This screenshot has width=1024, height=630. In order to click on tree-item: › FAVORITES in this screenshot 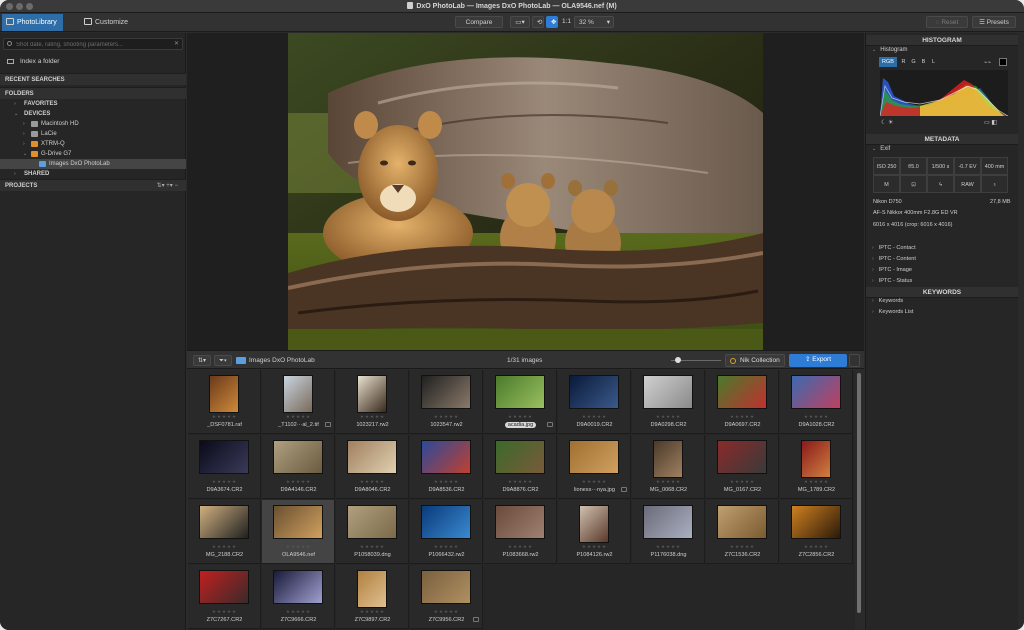, I will do `click(93, 104)`.